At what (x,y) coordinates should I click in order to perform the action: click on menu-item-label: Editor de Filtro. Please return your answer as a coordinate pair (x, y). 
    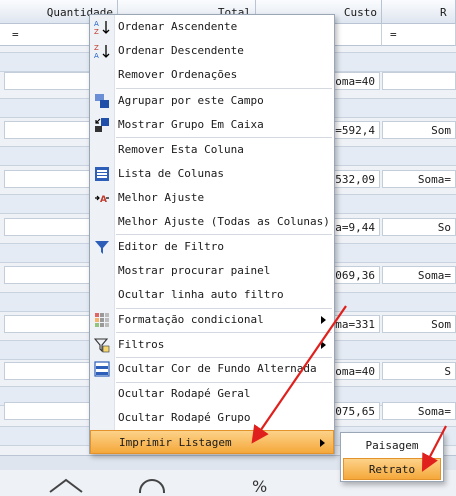
    Looking at the image, I should click on (171, 246).